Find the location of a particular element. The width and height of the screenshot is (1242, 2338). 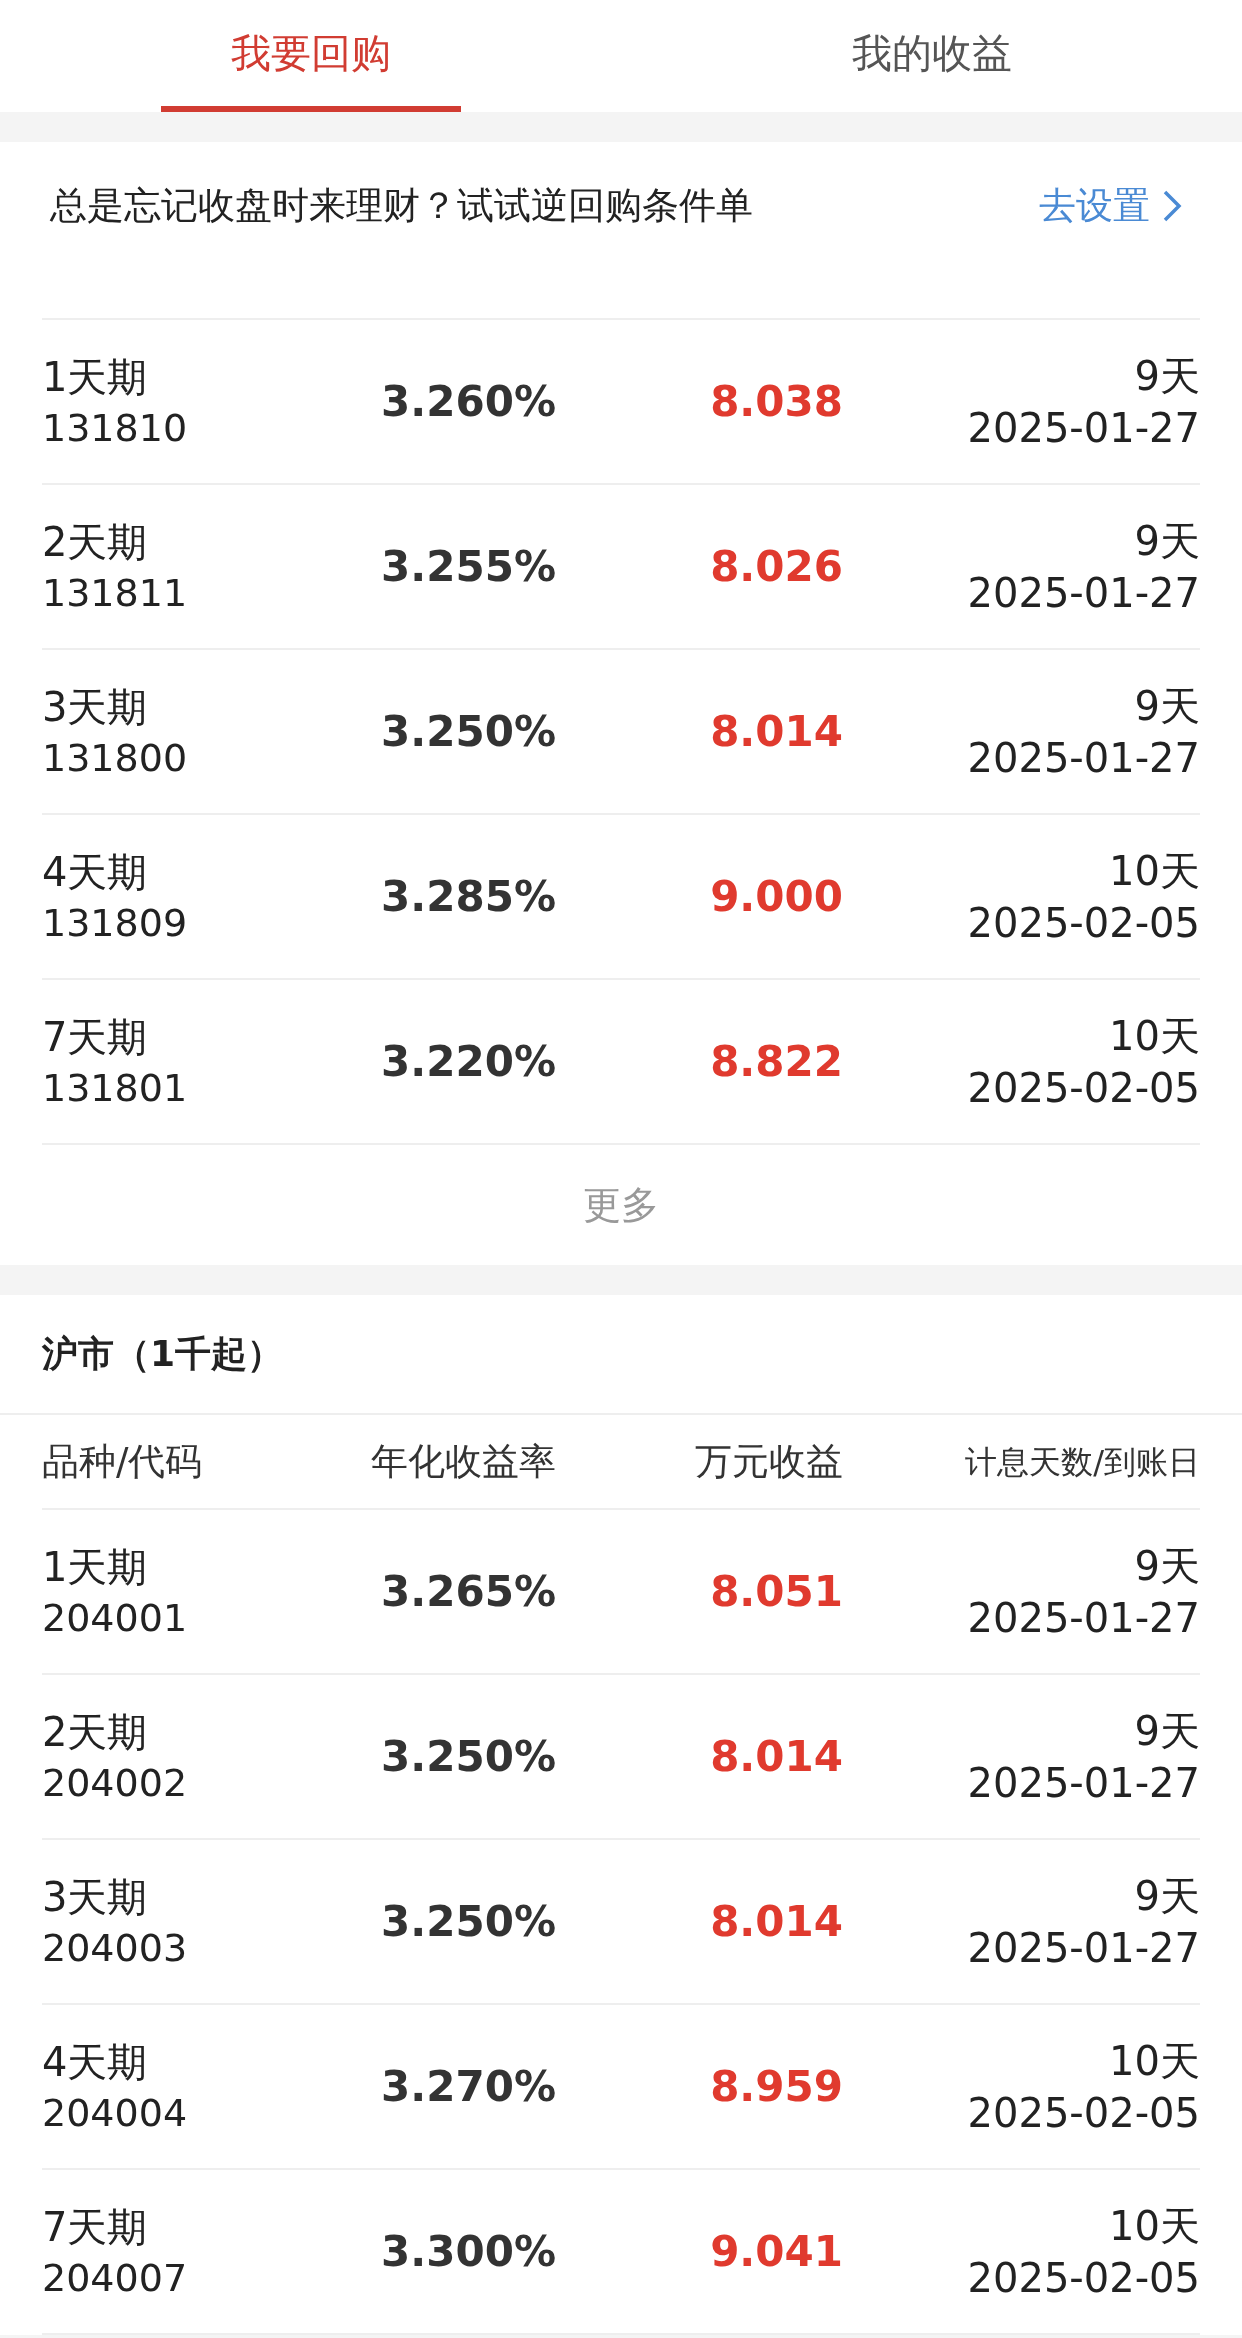

yield-per-10k: 9.041 is located at coordinates (776, 2252).